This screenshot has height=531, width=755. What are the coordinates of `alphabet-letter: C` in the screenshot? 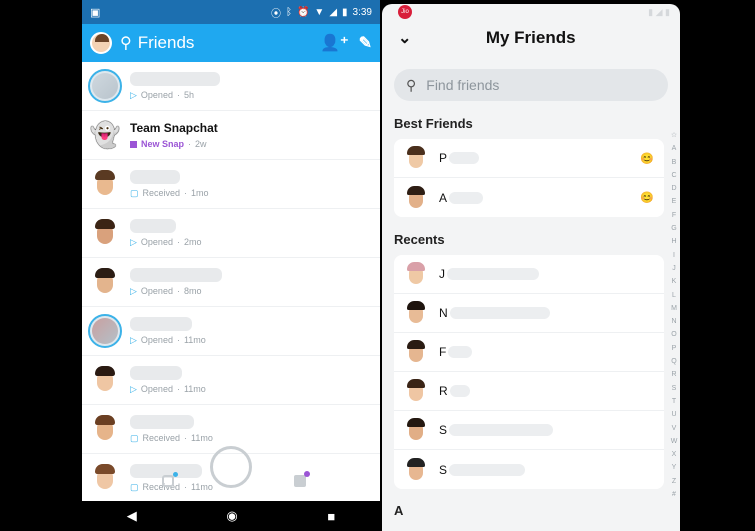 It's located at (673, 175).